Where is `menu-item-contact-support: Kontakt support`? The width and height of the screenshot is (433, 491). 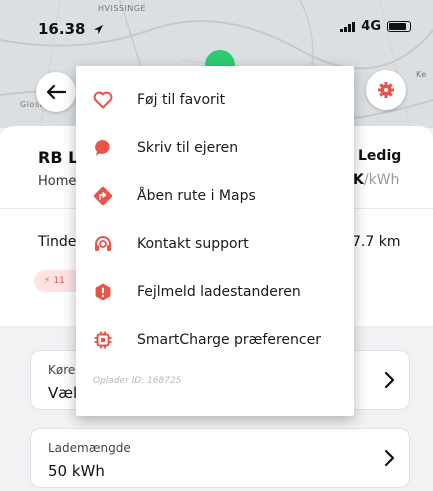
menu-item-contact-support: Kontakt support is located at coordinates (215, 244).